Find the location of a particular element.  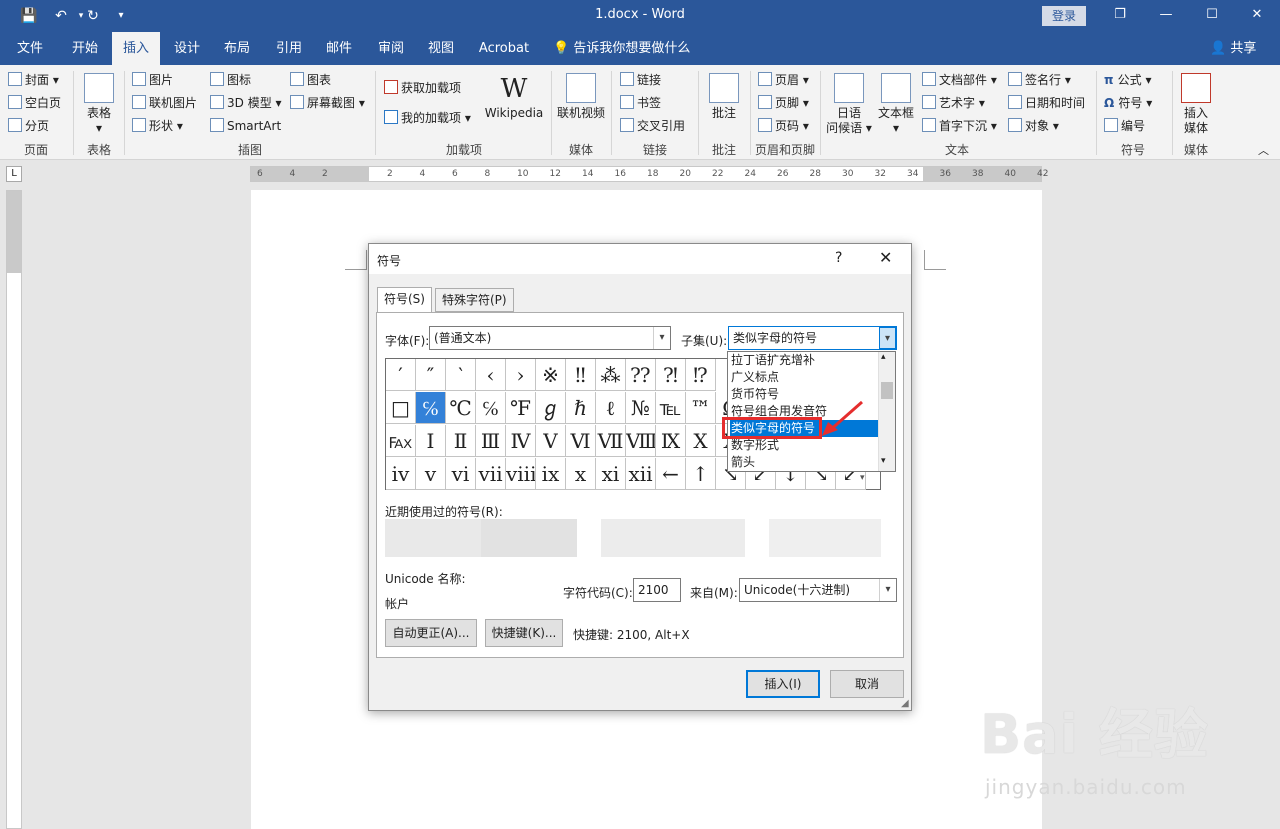

minimize-button: — is located at coordinates (1166, 16).